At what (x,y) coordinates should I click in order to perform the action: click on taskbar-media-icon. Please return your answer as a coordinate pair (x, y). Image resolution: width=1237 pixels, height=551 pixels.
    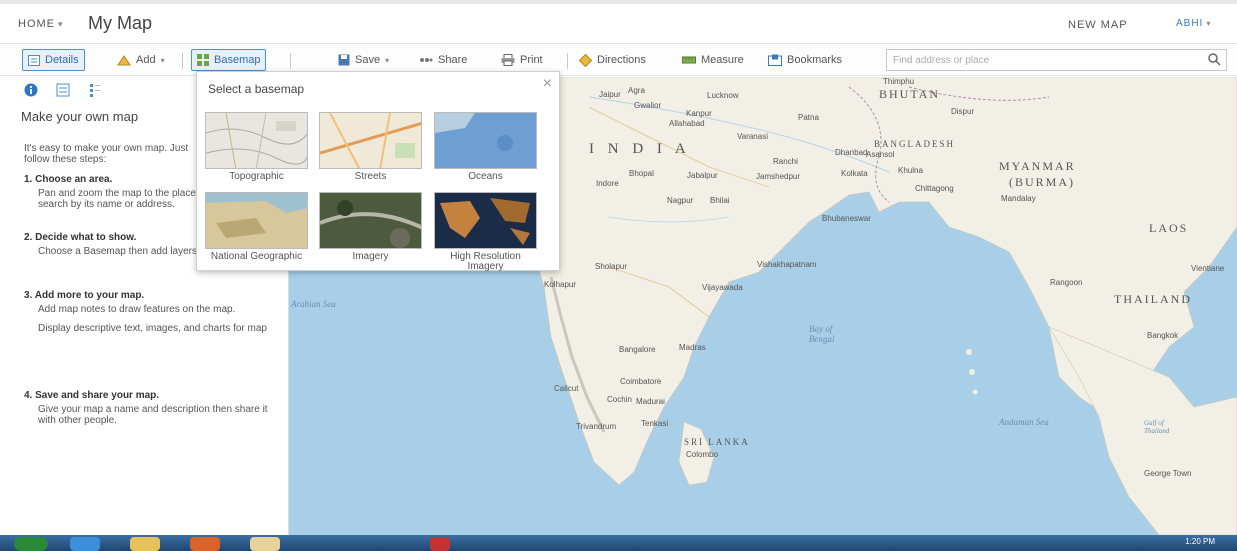
    Looking at the image, I should click on (205, 544).